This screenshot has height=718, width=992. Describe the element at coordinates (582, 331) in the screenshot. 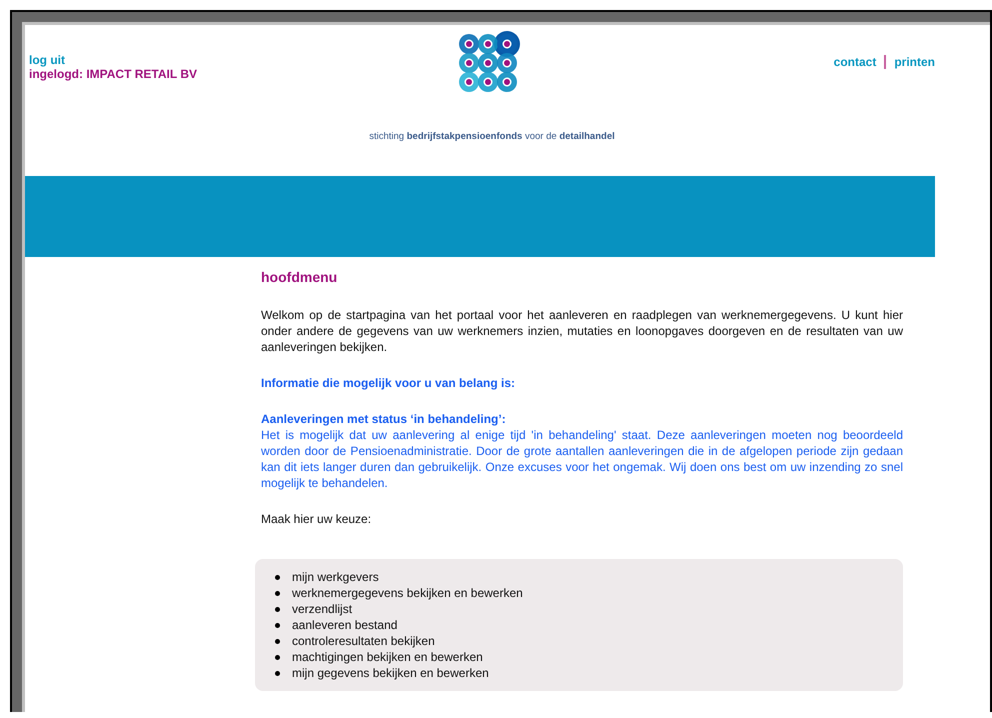

I see `intro-text: Welkom op de startpagina van het portaal voor het aanleveren en raadplegen van werknemergegevens. U kunt hier onder andere de gegevens van uw werknemers inzien, mutaties en loonopgaves doorgeven en de resultaten van uw aanleveringen bekijken.` at that location.